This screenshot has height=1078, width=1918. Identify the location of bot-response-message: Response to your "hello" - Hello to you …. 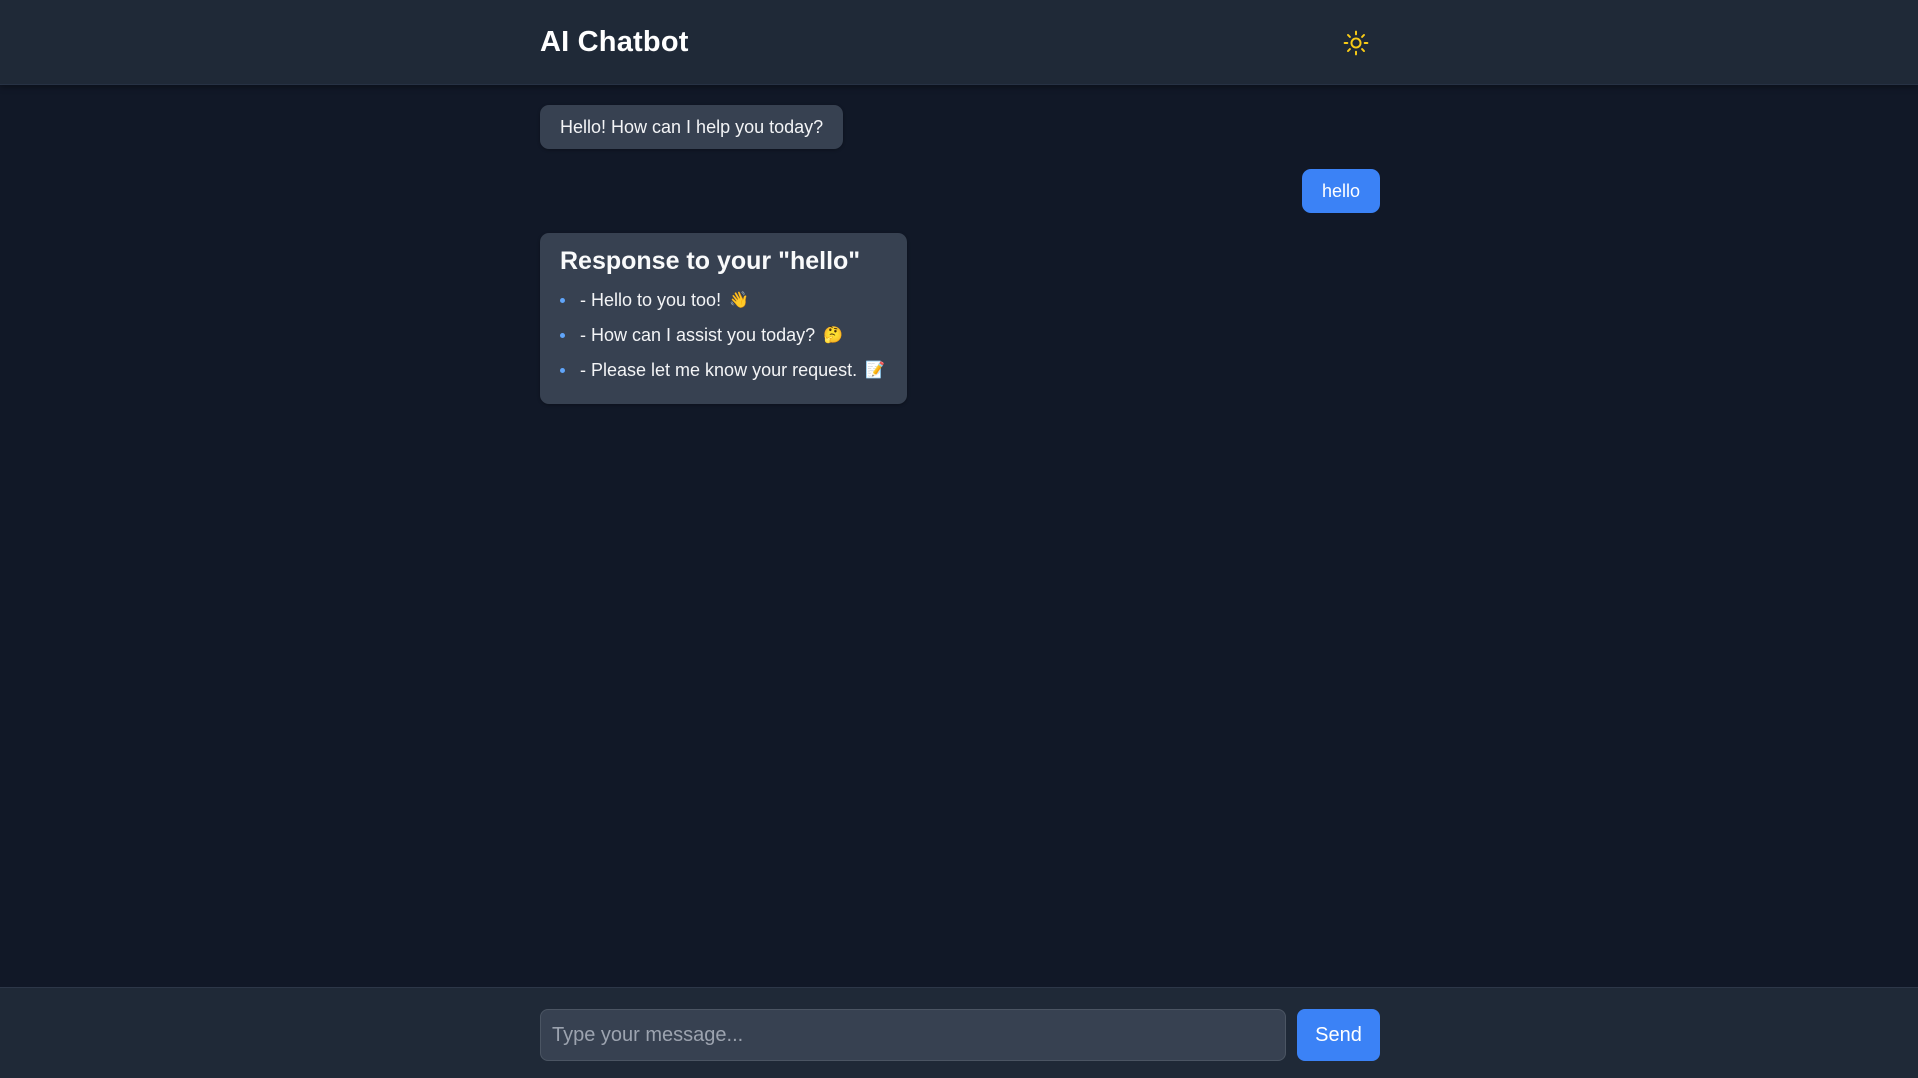
(724, 318).